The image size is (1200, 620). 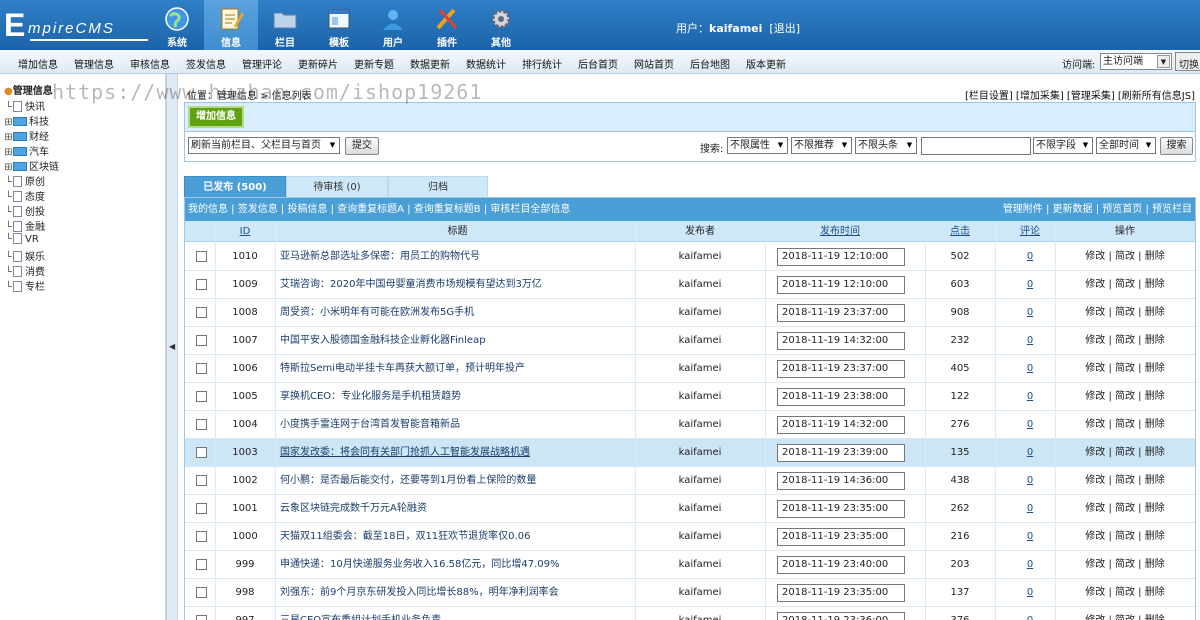 What do you see at coordinates (841, 453) in the screenshot?
I see `row-time-field: 2018-11-19 23:39:00` at bounding box center [841, 453].